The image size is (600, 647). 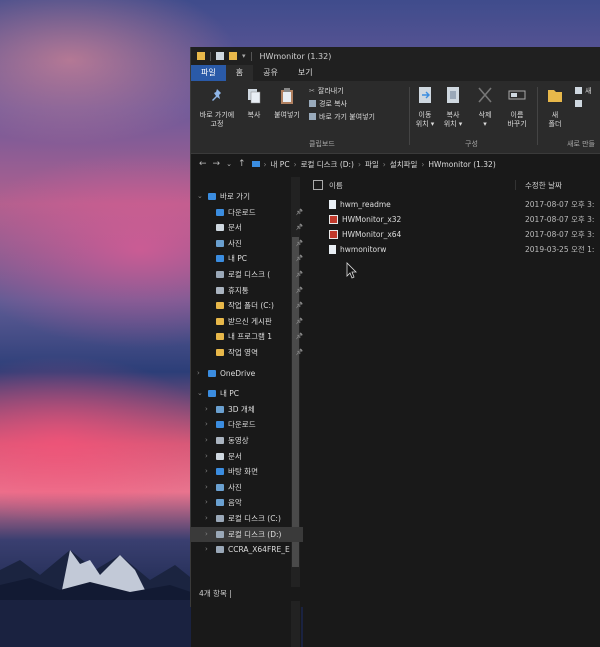 I want to click on nav-item-label: 다운로드, so click(x=242, y=212).